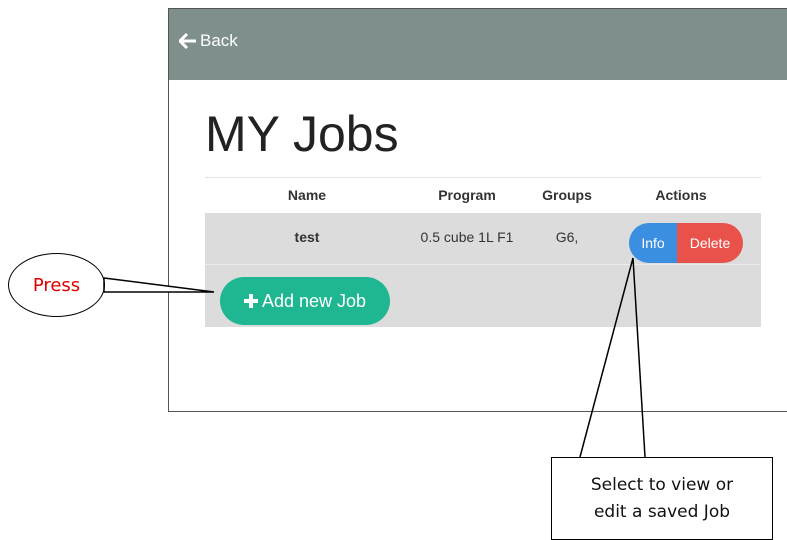 This screenshot has height=540, width=787. What do you see at coordinates (159, 285) in the screenshot?
I see `press-pointer` at bounding box center [159, 285].